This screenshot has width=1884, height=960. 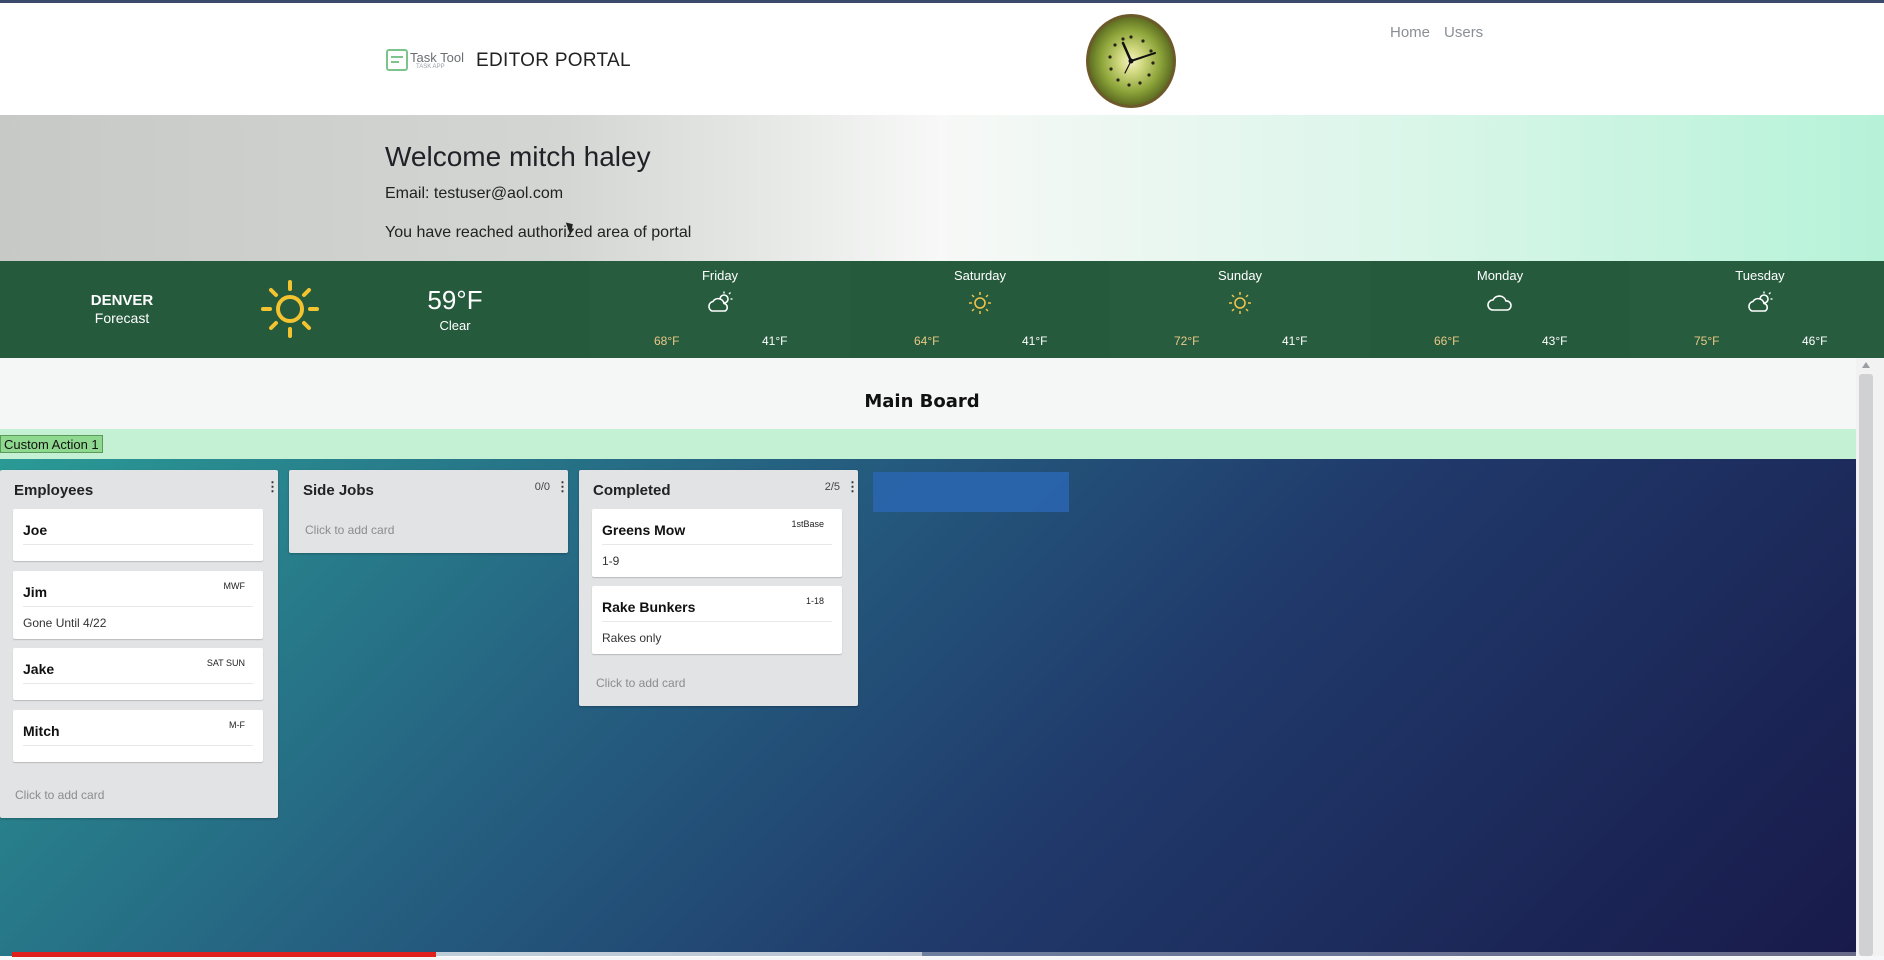 What do you see at coordinates (234, 586) in the screenshot?
I see `card-tag: MWF` at bounding box center [234, 586].